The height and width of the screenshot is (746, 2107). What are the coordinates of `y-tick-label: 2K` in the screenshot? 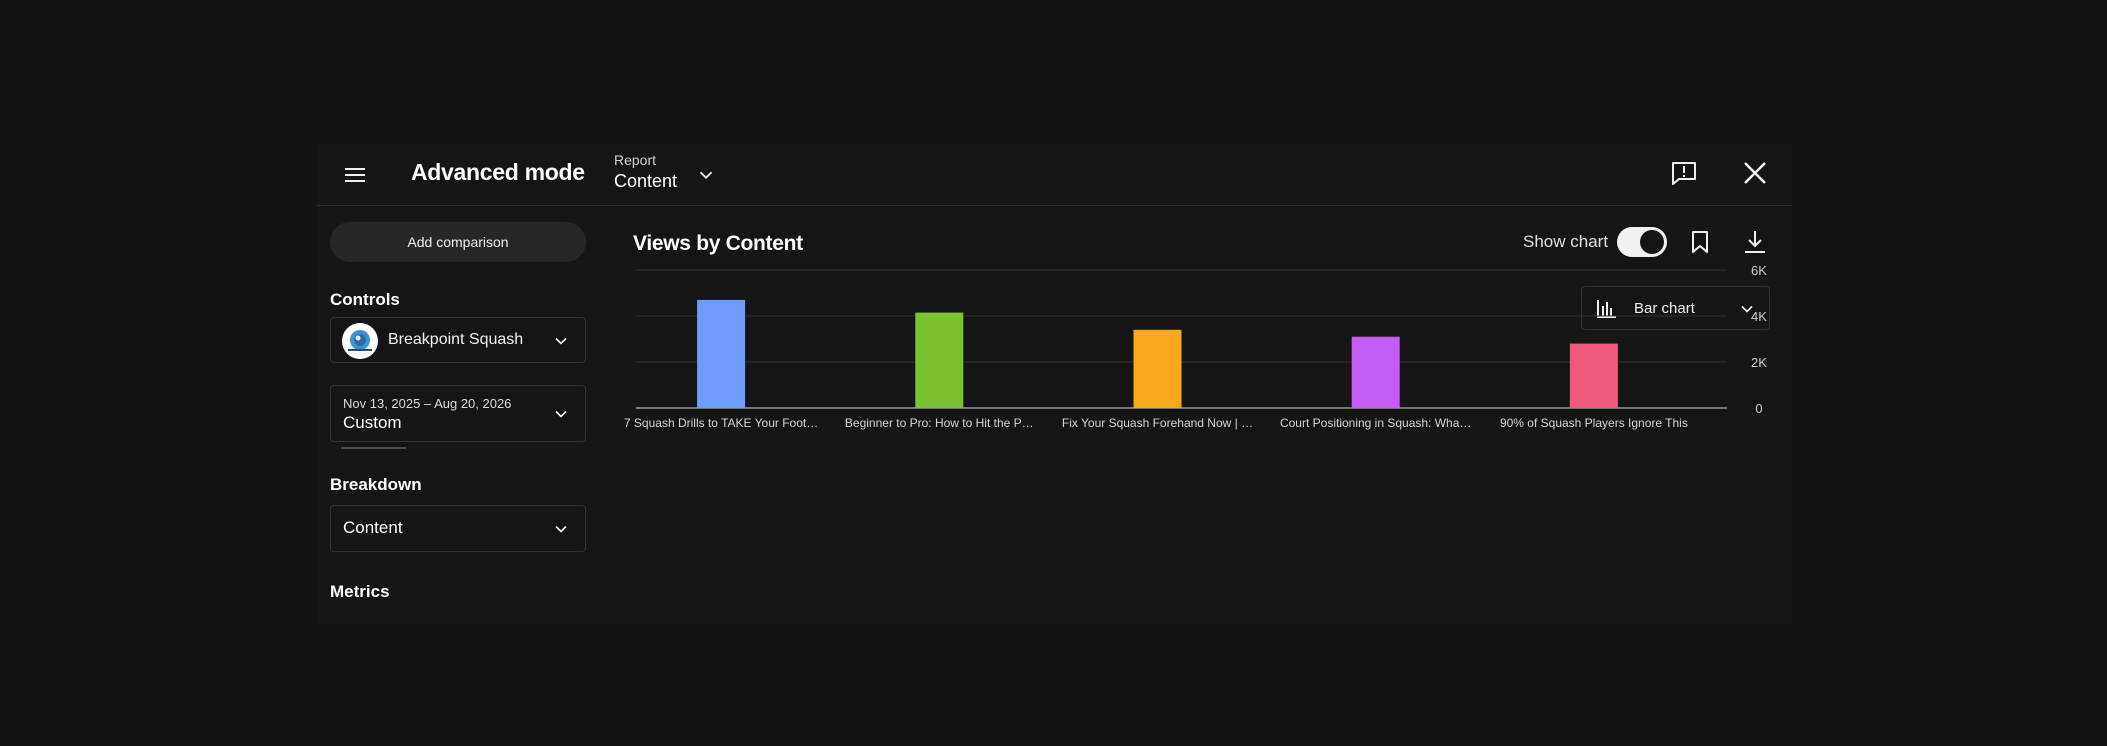 It's located at (1759, 362).